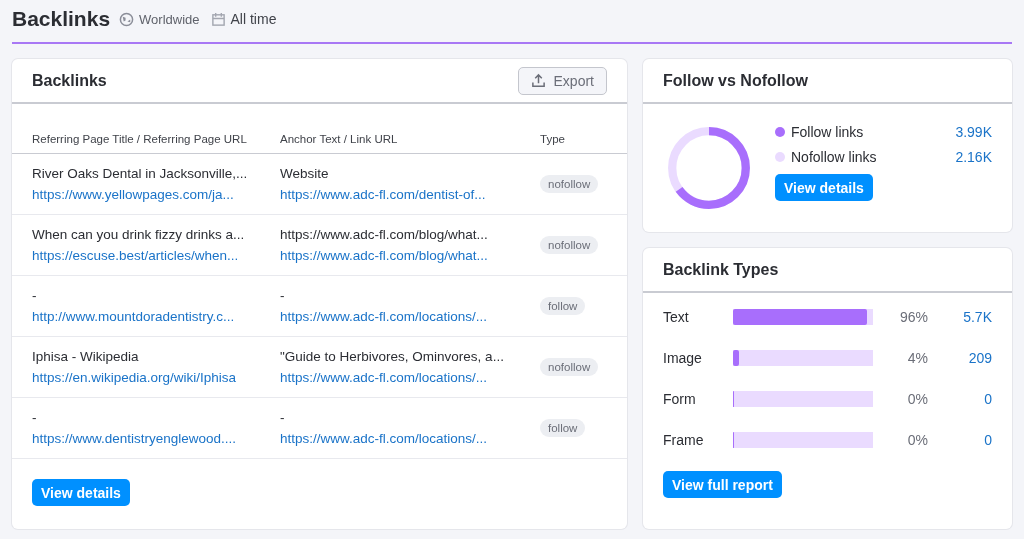 This screenshot has height=539, width=1024. Describe the element at coordinates (913, 317) in the screenshot. I see `percent-text: 96%` at that location.